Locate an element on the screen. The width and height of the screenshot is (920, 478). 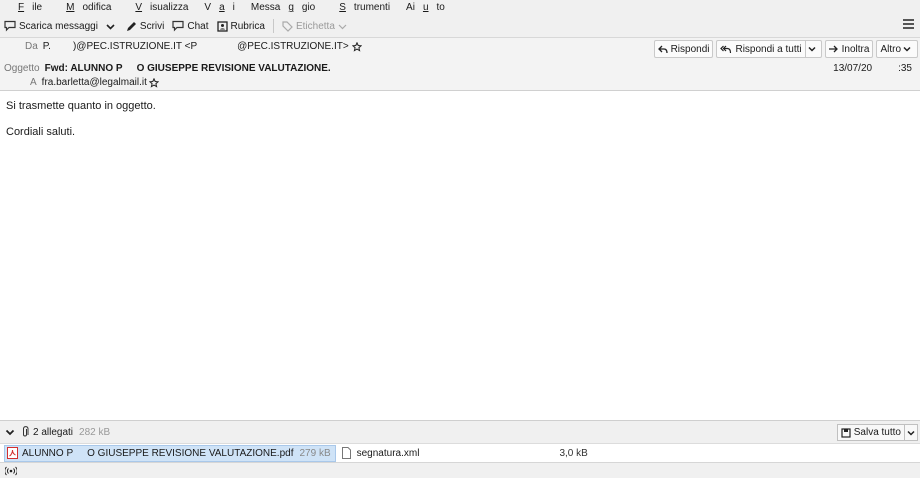
attachment-total-size: 282 kB is located at coordinates (95, 432).